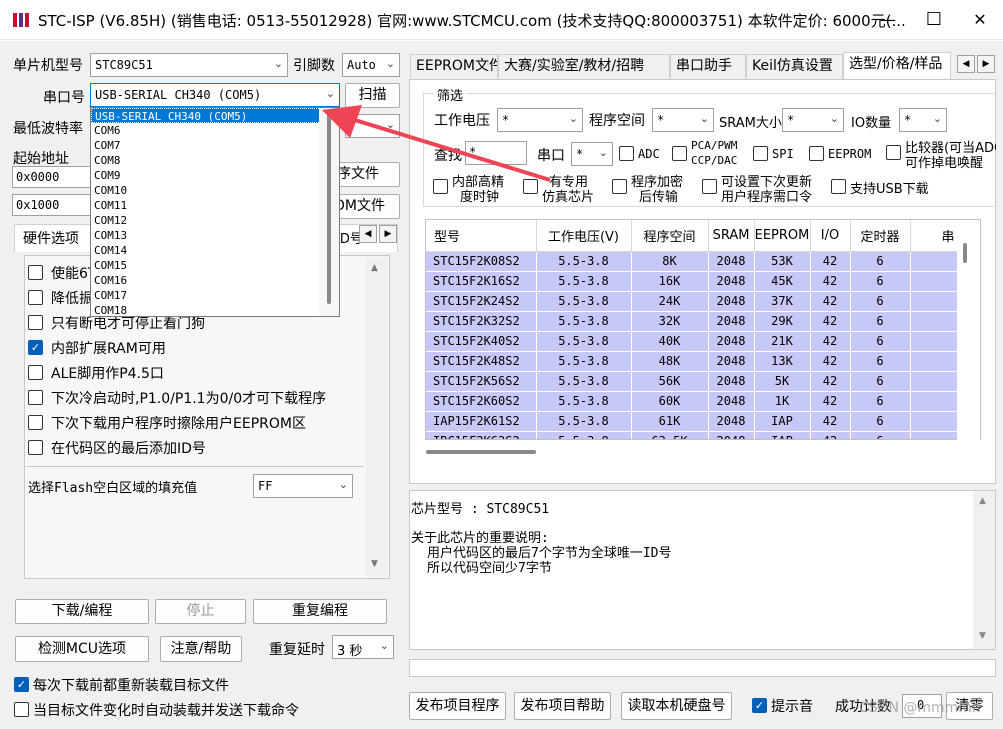 This screenshot has width=1003, height=729. Describe the element at coordinates (626, 153) in the screenshot. I see `adc-checkbox` at that location.